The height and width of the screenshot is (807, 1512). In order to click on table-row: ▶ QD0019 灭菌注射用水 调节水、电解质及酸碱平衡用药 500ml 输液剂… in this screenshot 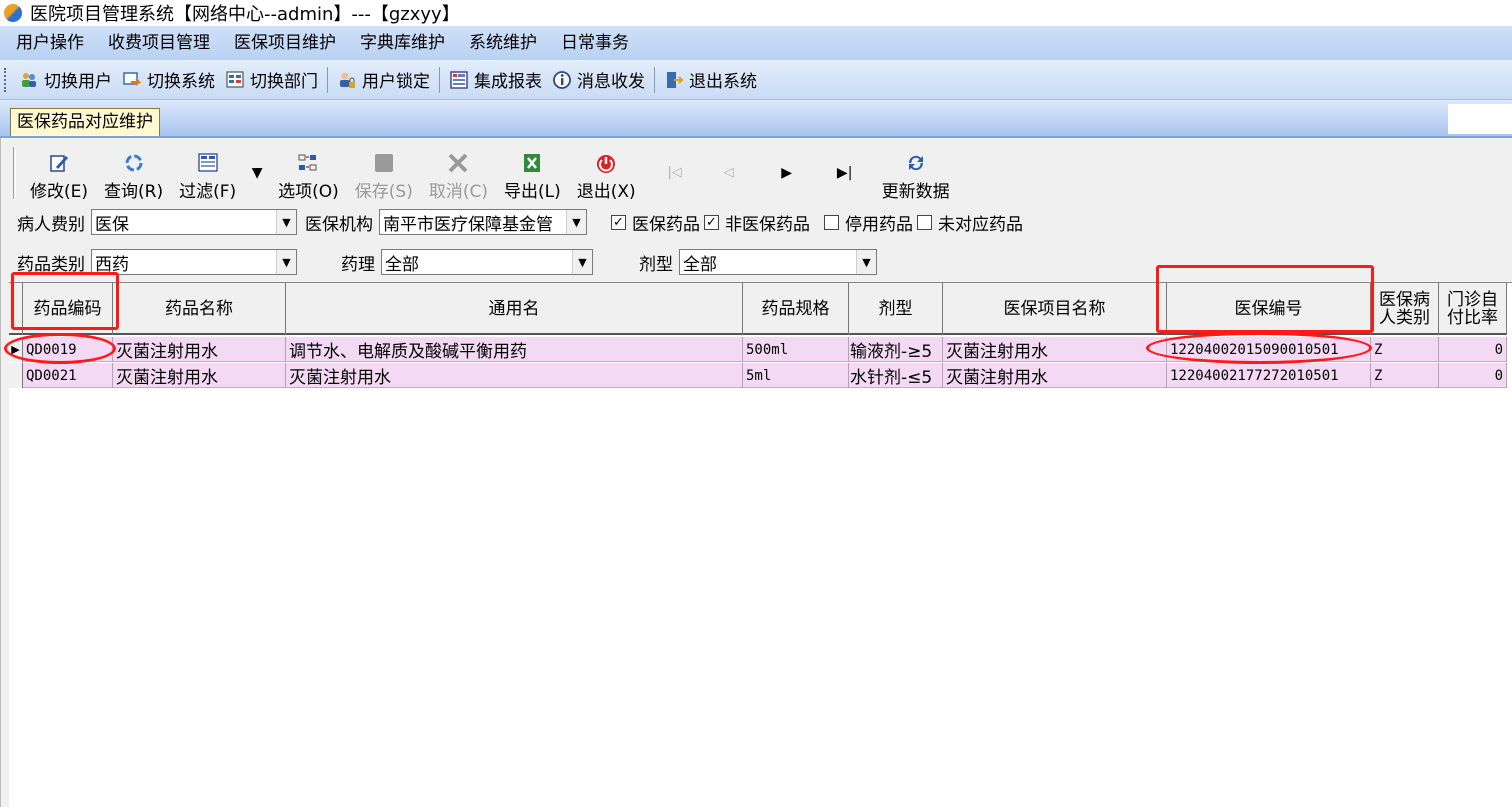, I will do `click(758, 349)`.